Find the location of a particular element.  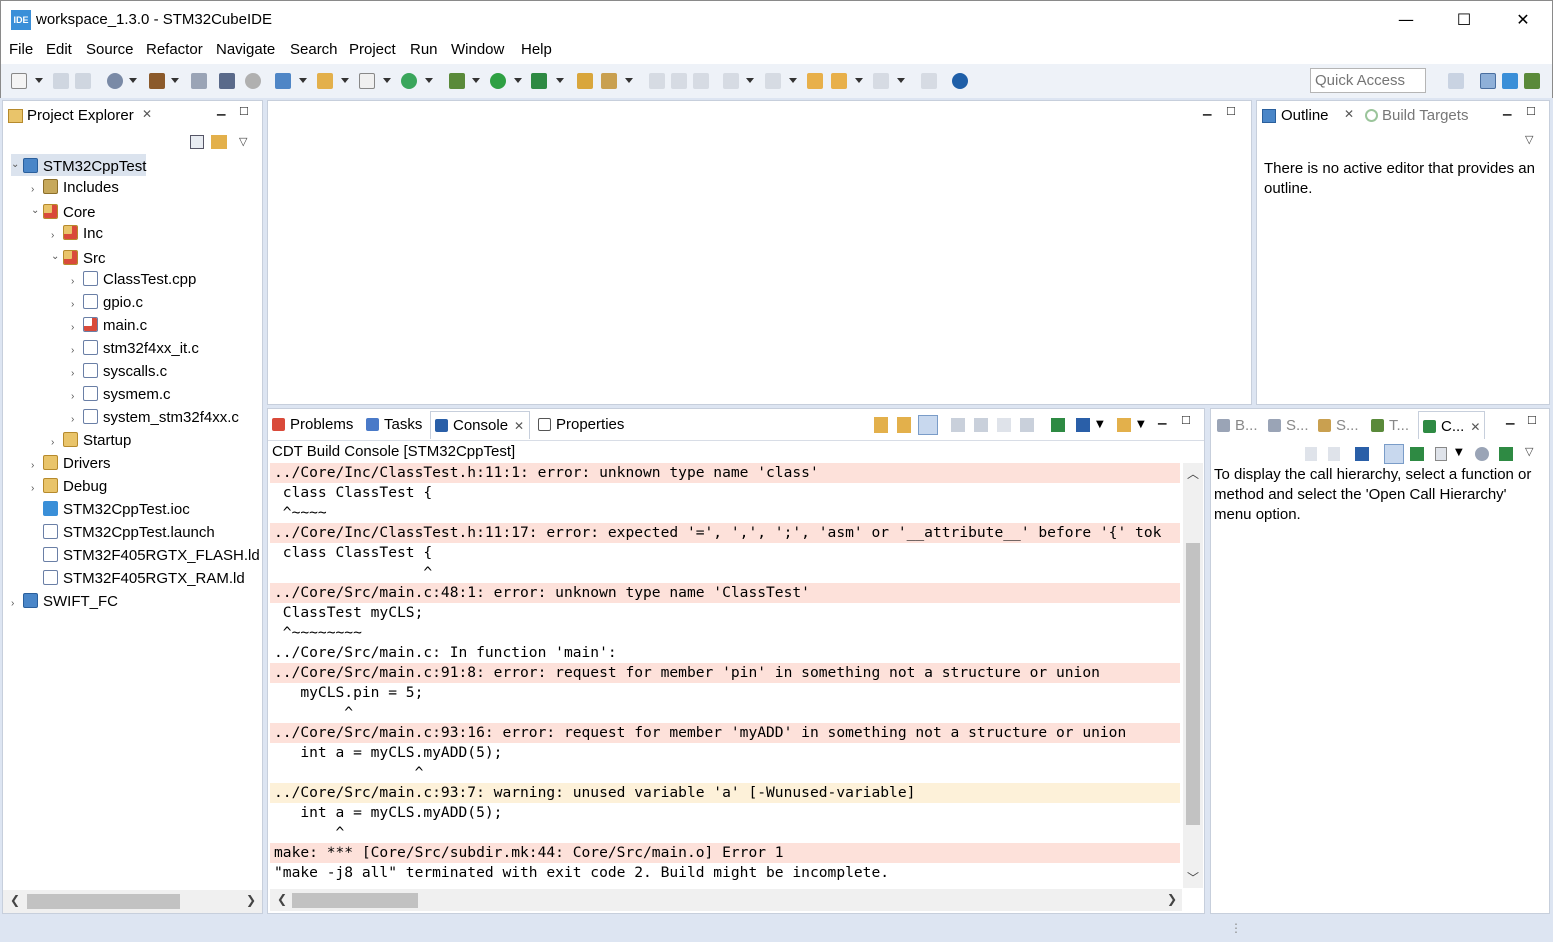

tree-item: STM32F405RGTX_FLASH.ld is located at coordinates (145, 556).